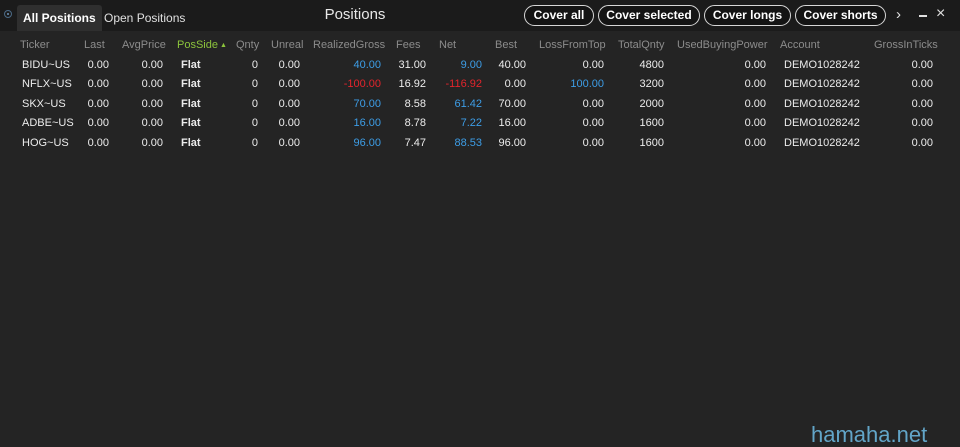 The image size is (960, 447). What do you see at coordinates (45, 142) in the screenshot?
I see `cell-ticker: HOG~US` at bounding box center [45, 142].